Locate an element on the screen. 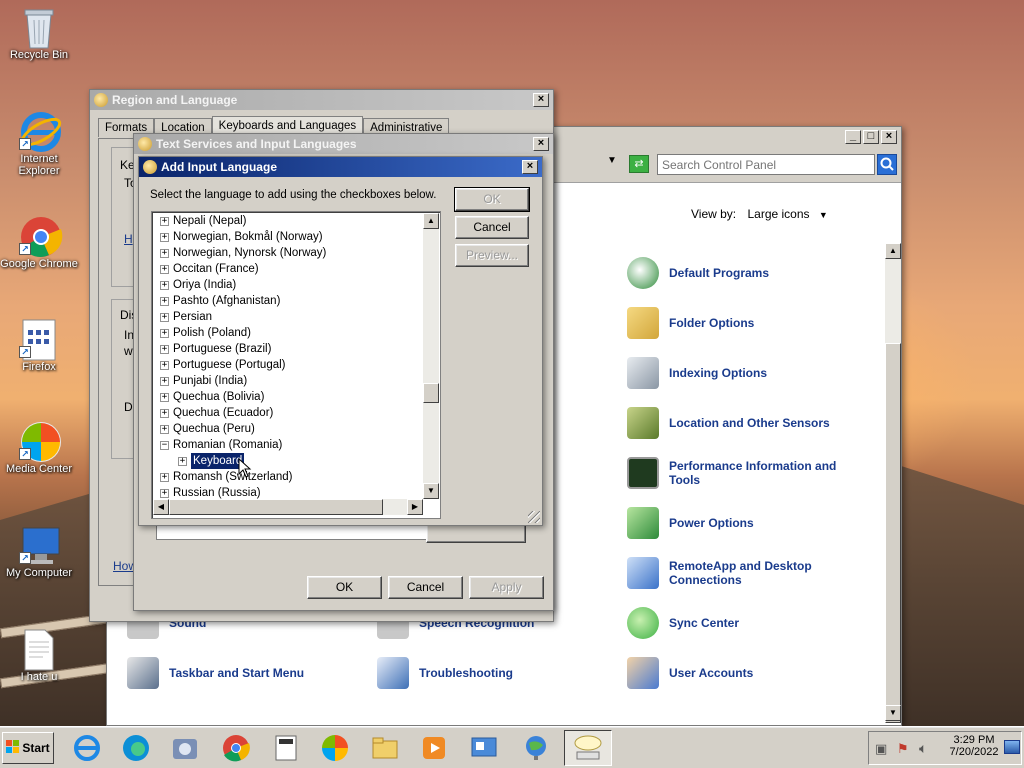 The height and width of the screenshot is (768, 1024). tree-item-occitan: + Occitan (France) is located at coordinates (291, 269).